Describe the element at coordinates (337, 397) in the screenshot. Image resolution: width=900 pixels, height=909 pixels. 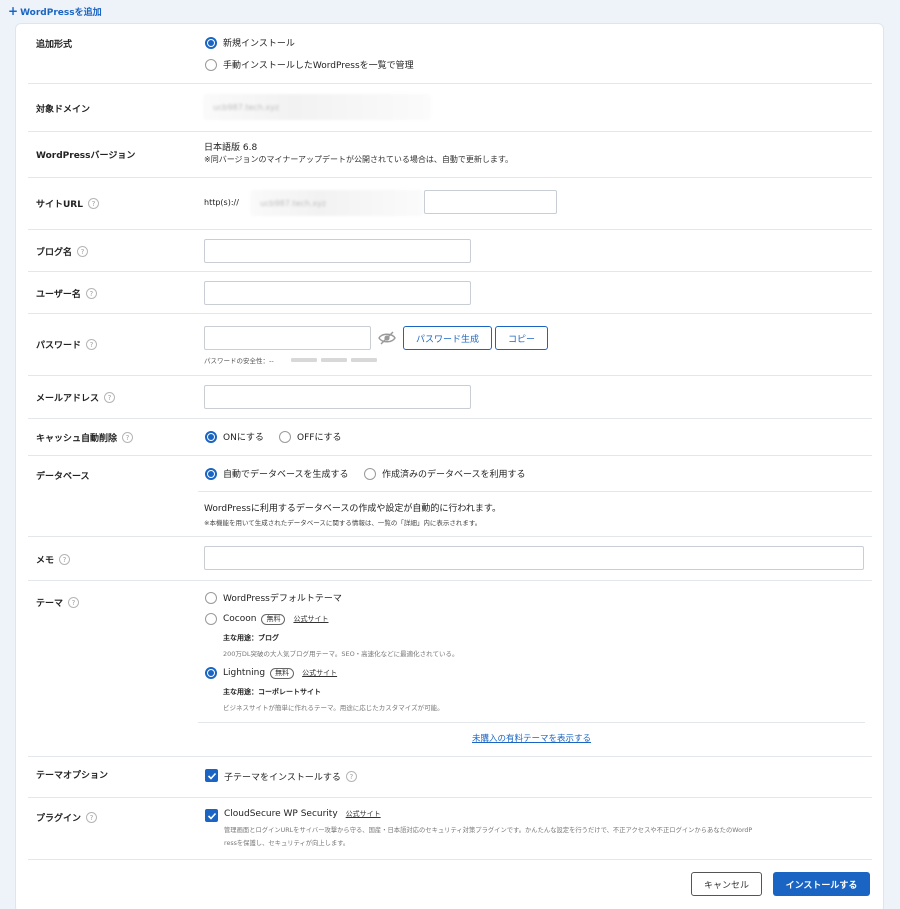
I see `email-input` at that location.